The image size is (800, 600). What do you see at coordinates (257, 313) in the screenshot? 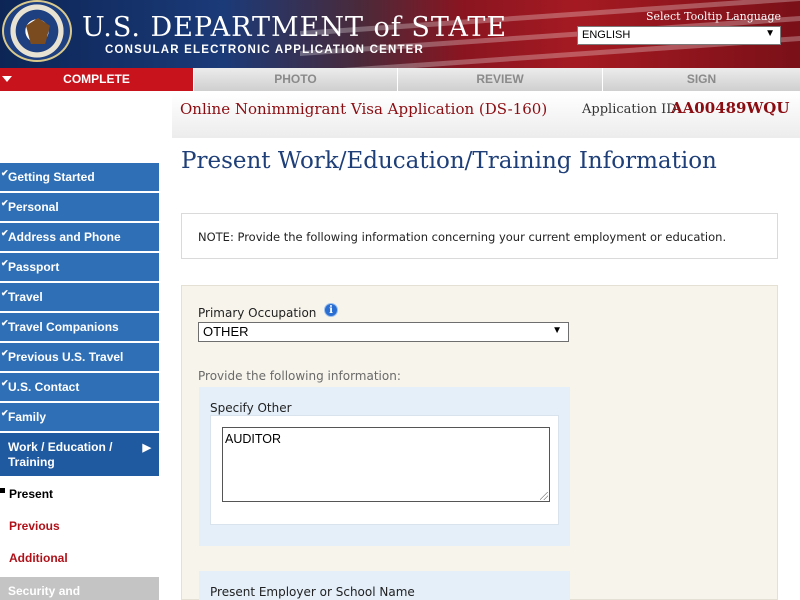
I see `primary-occupation-label: Primary Occupation` at bounding box center [257, 313].